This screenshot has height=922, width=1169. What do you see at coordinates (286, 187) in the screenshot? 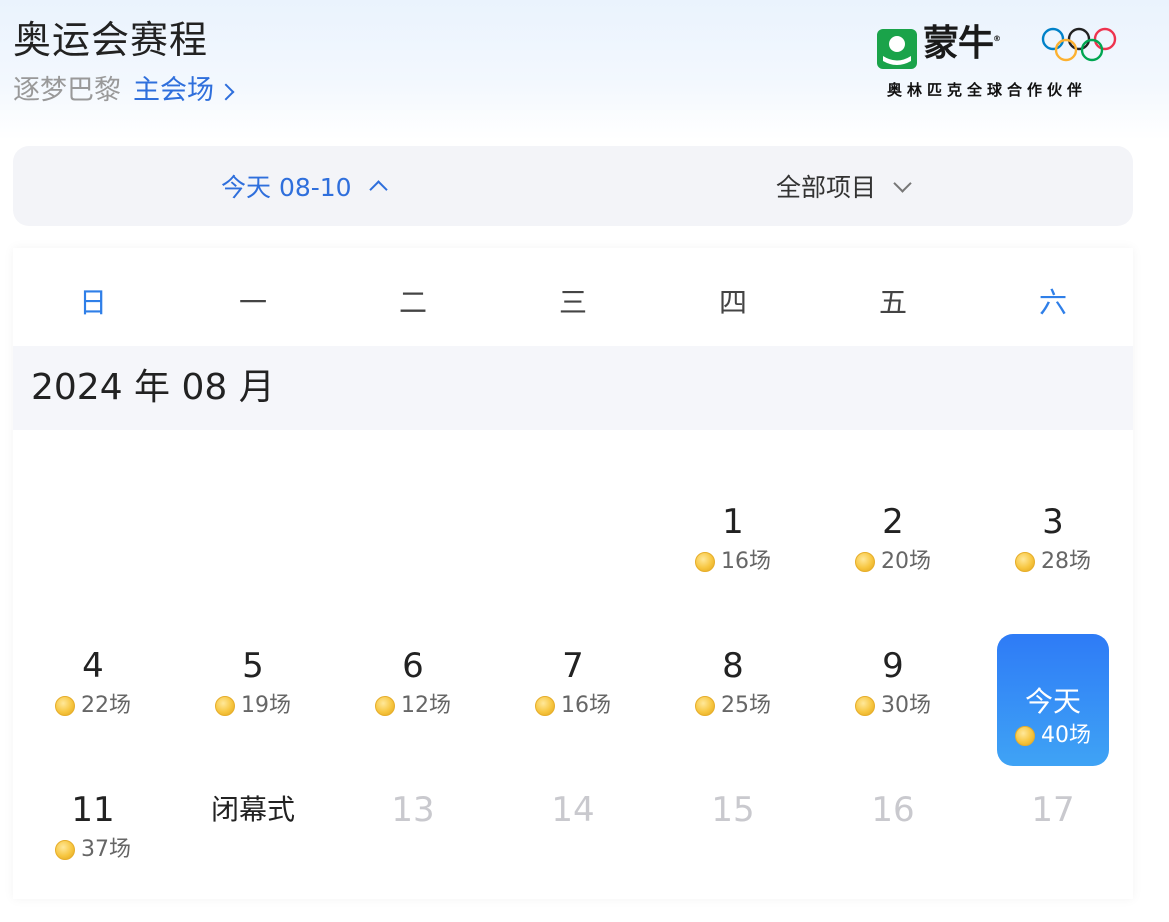
I see `date-filter-label: 今天 08-10` at bounding box center [286, 187].